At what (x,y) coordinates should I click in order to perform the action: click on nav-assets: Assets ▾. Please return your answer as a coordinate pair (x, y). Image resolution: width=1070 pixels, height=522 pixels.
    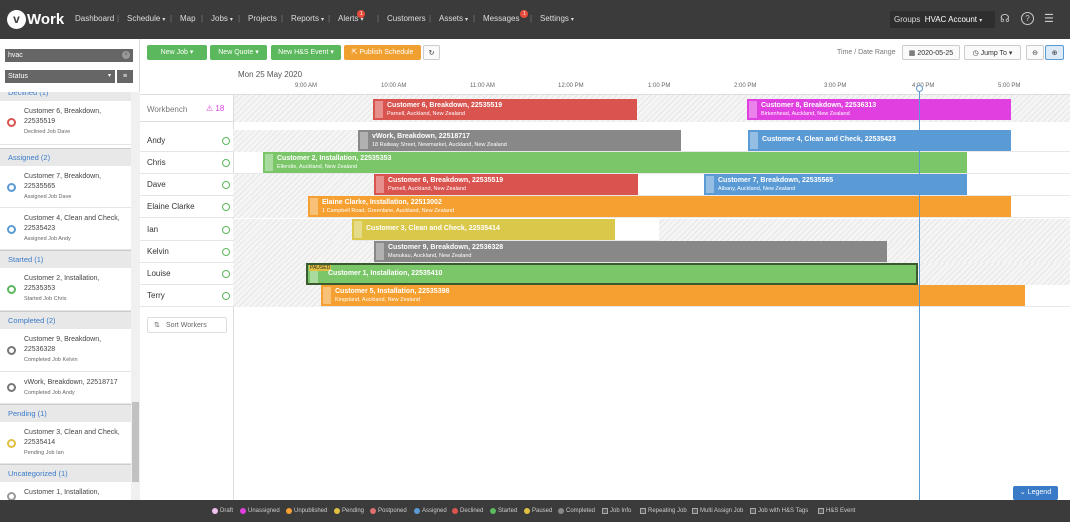
    Looking at the image, I should click on (453, 20).